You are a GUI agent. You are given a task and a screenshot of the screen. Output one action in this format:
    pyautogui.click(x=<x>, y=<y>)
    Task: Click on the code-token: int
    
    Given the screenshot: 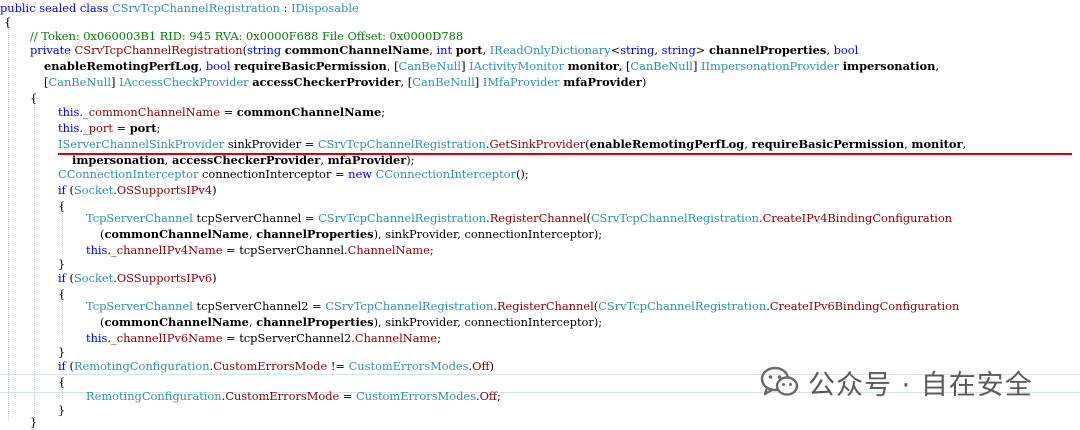 What is the action you would take?
    pyautogui.click(x=446, y=50)
    